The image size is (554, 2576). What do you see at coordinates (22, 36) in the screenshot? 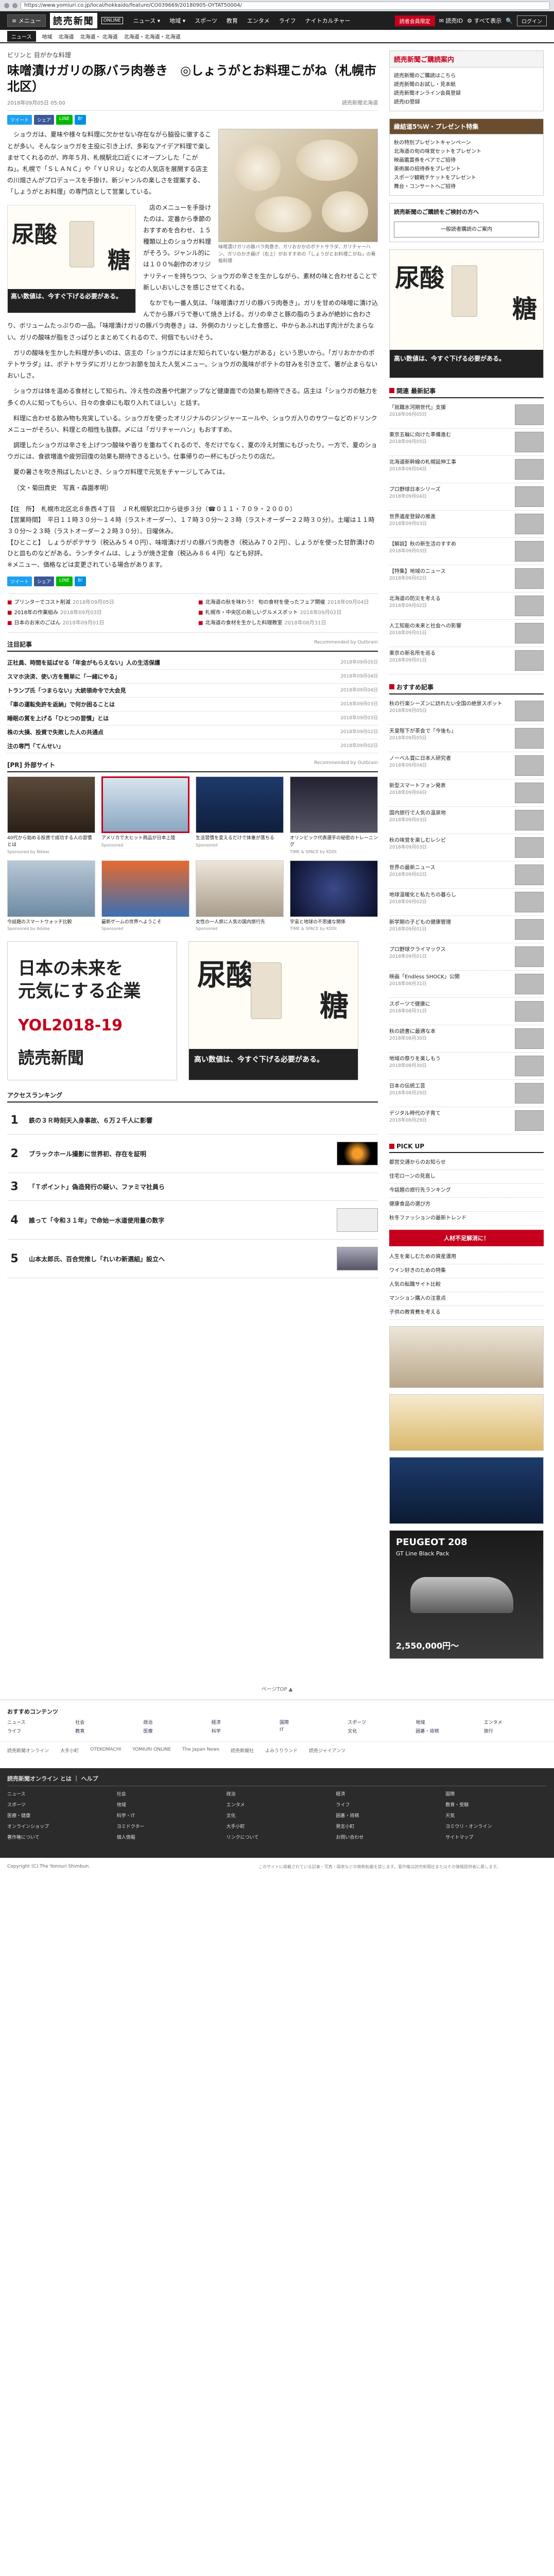
I see `tab-news: ニュース` at bounding box center [22, 36].